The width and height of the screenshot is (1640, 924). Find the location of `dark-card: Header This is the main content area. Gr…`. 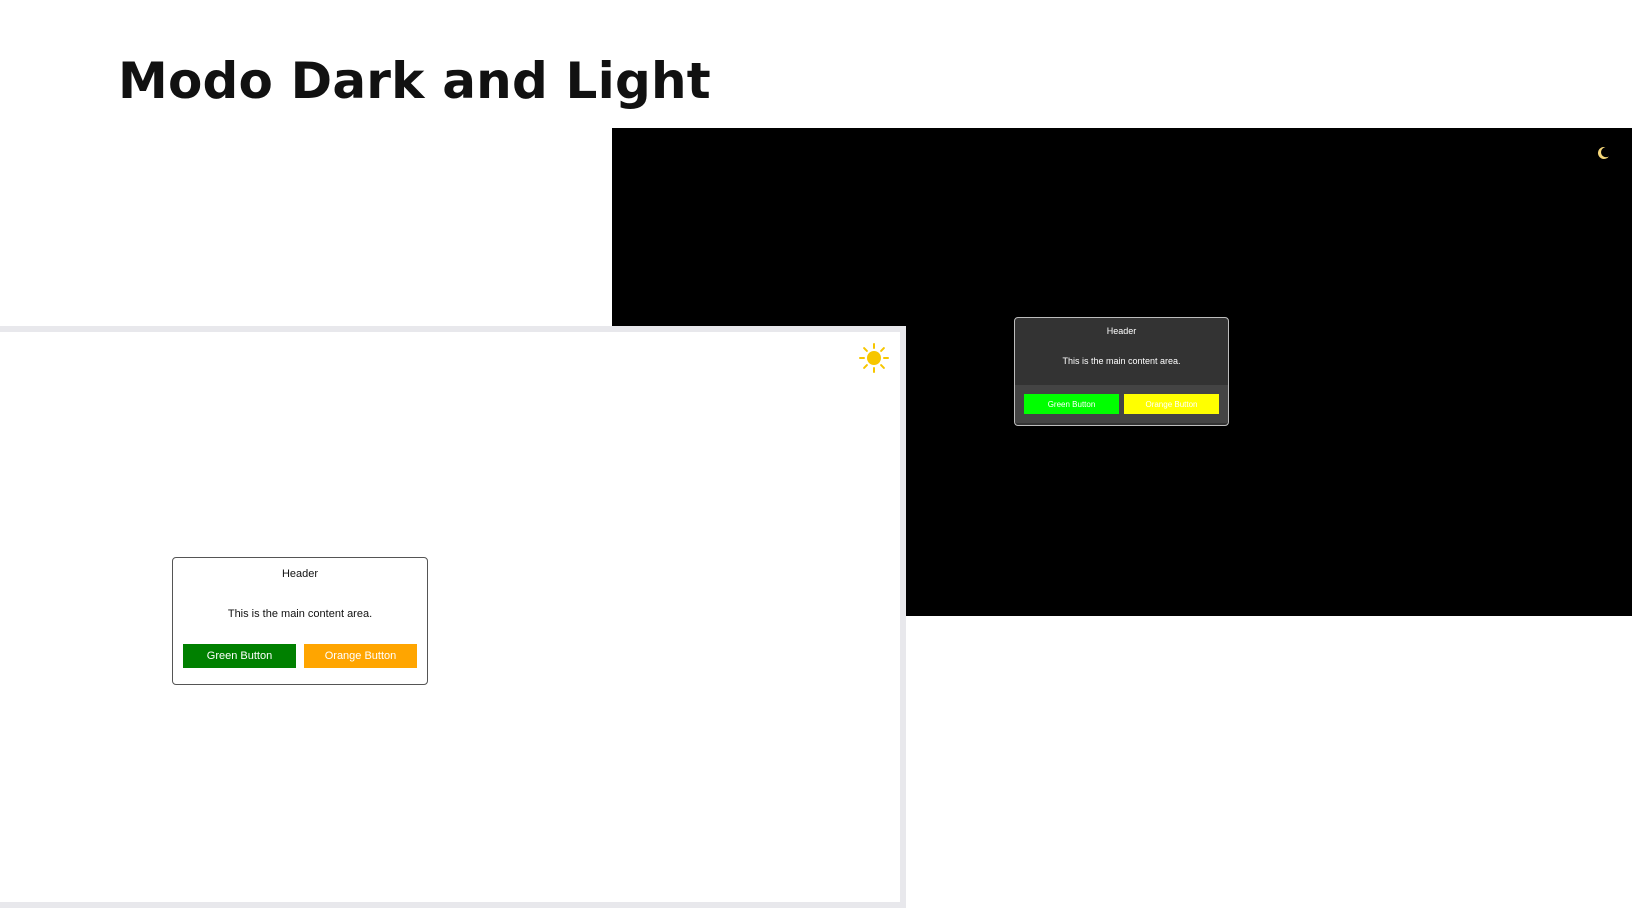

dark-card: Header This is the main content area. Gr… is located at coordinates (1121, 371).